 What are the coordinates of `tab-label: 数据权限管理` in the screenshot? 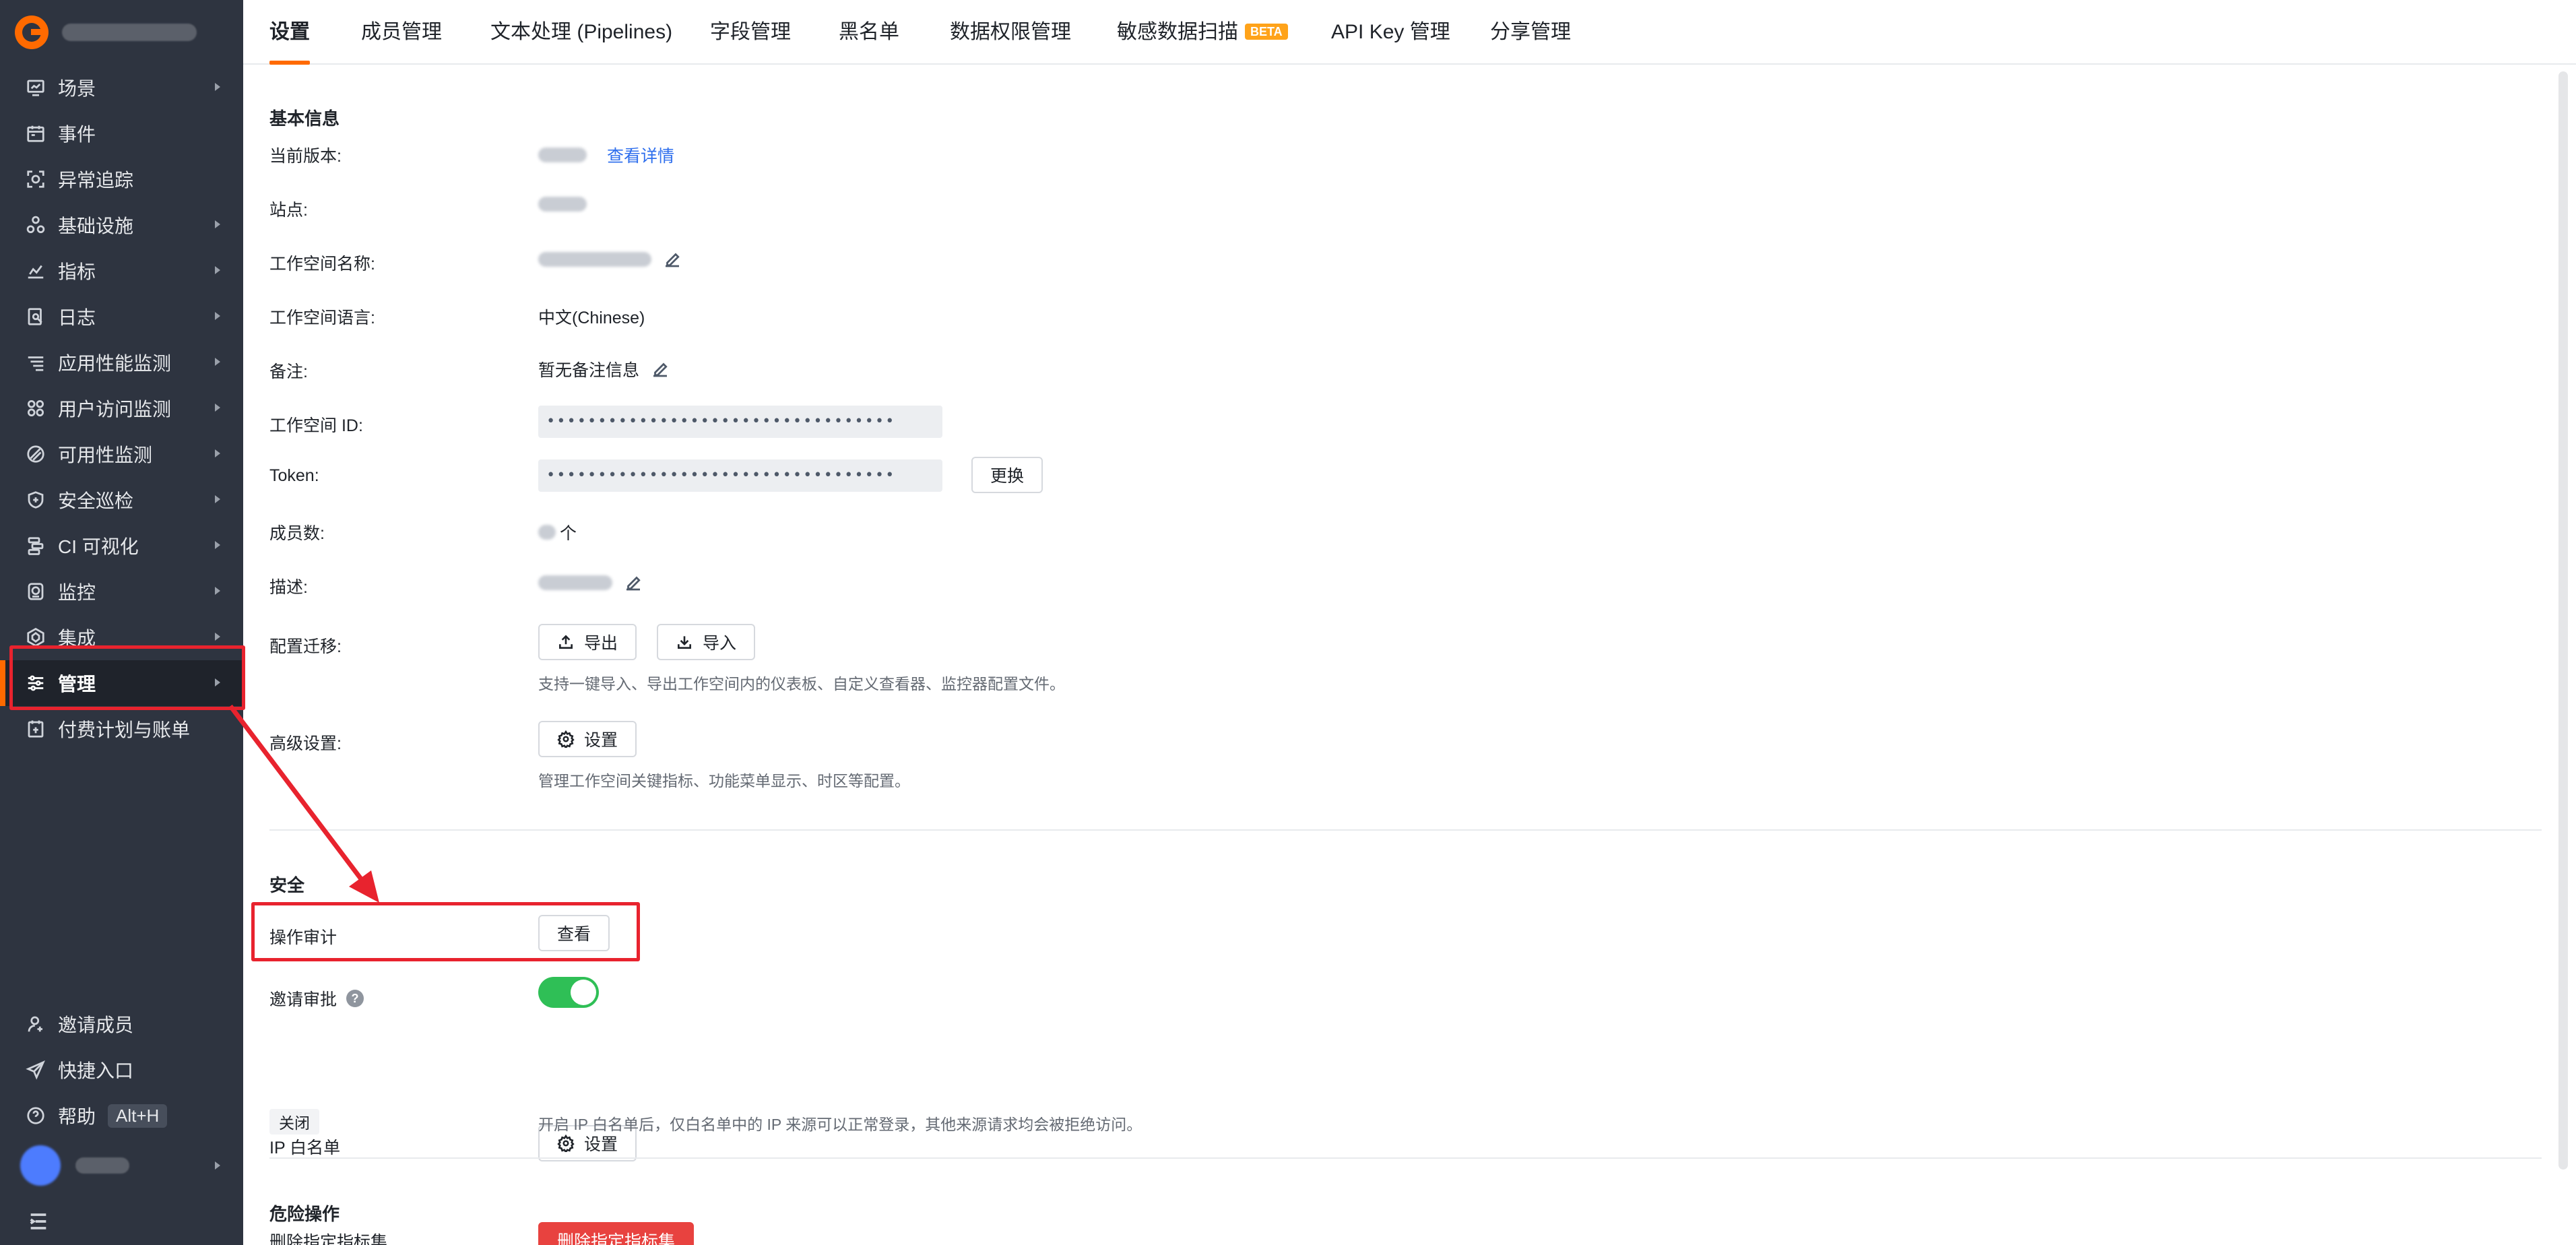 It's located at (1010, 32).